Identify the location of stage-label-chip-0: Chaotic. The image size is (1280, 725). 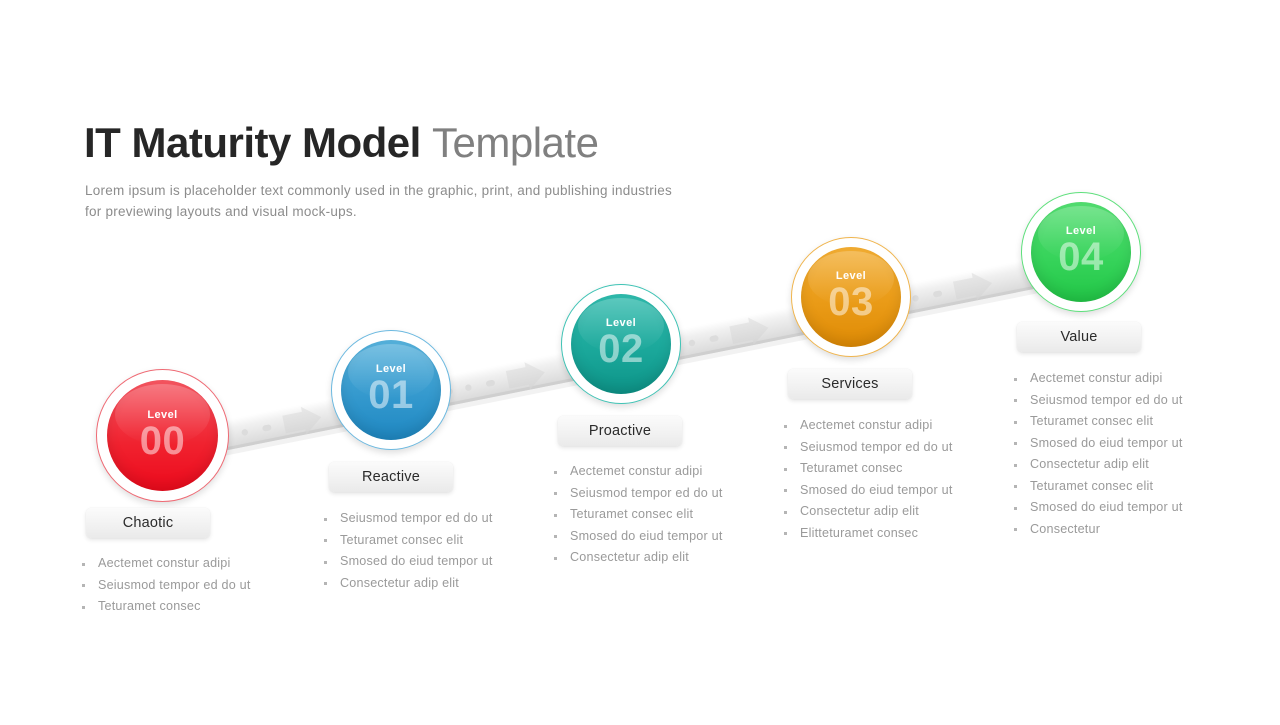
(148, 523).